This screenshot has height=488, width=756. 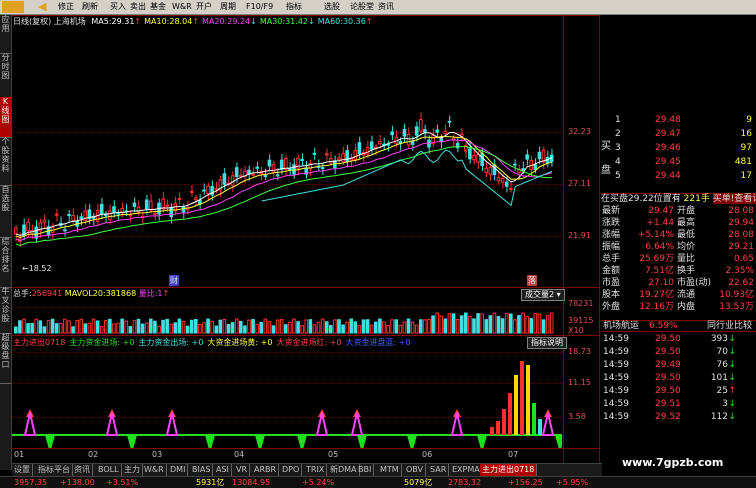 What do you see at coordinates (513, 454) in the screenshot?
I see `x-axis-label: 07` at bounding box center [513, 454].